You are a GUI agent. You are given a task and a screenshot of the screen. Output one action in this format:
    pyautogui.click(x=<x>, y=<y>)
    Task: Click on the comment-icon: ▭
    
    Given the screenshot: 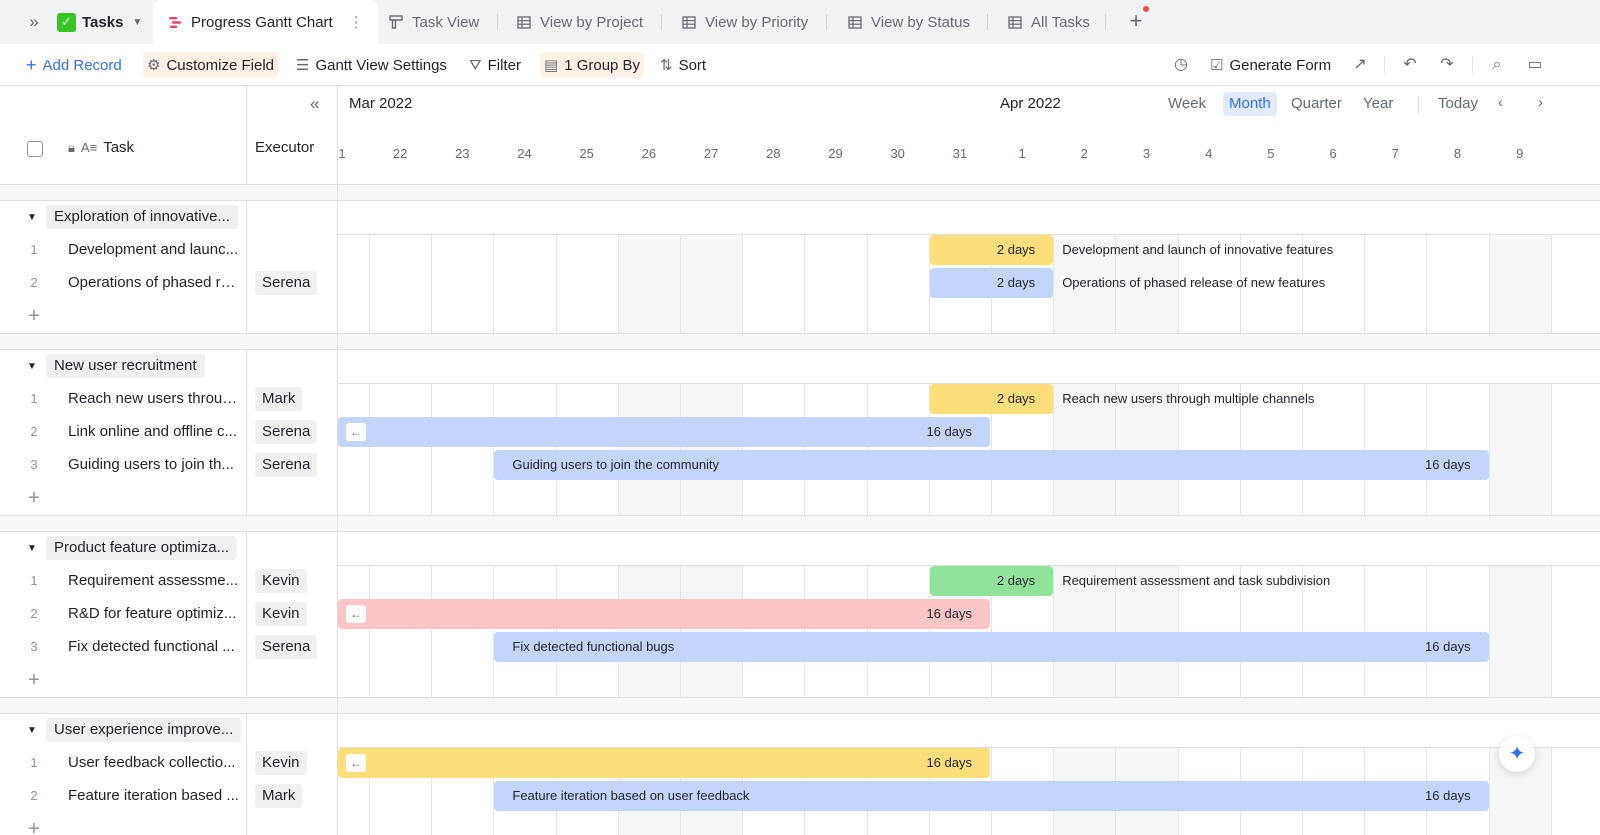 What is the action you would take?
    pyautogui.click(x=1535, y=65)
    